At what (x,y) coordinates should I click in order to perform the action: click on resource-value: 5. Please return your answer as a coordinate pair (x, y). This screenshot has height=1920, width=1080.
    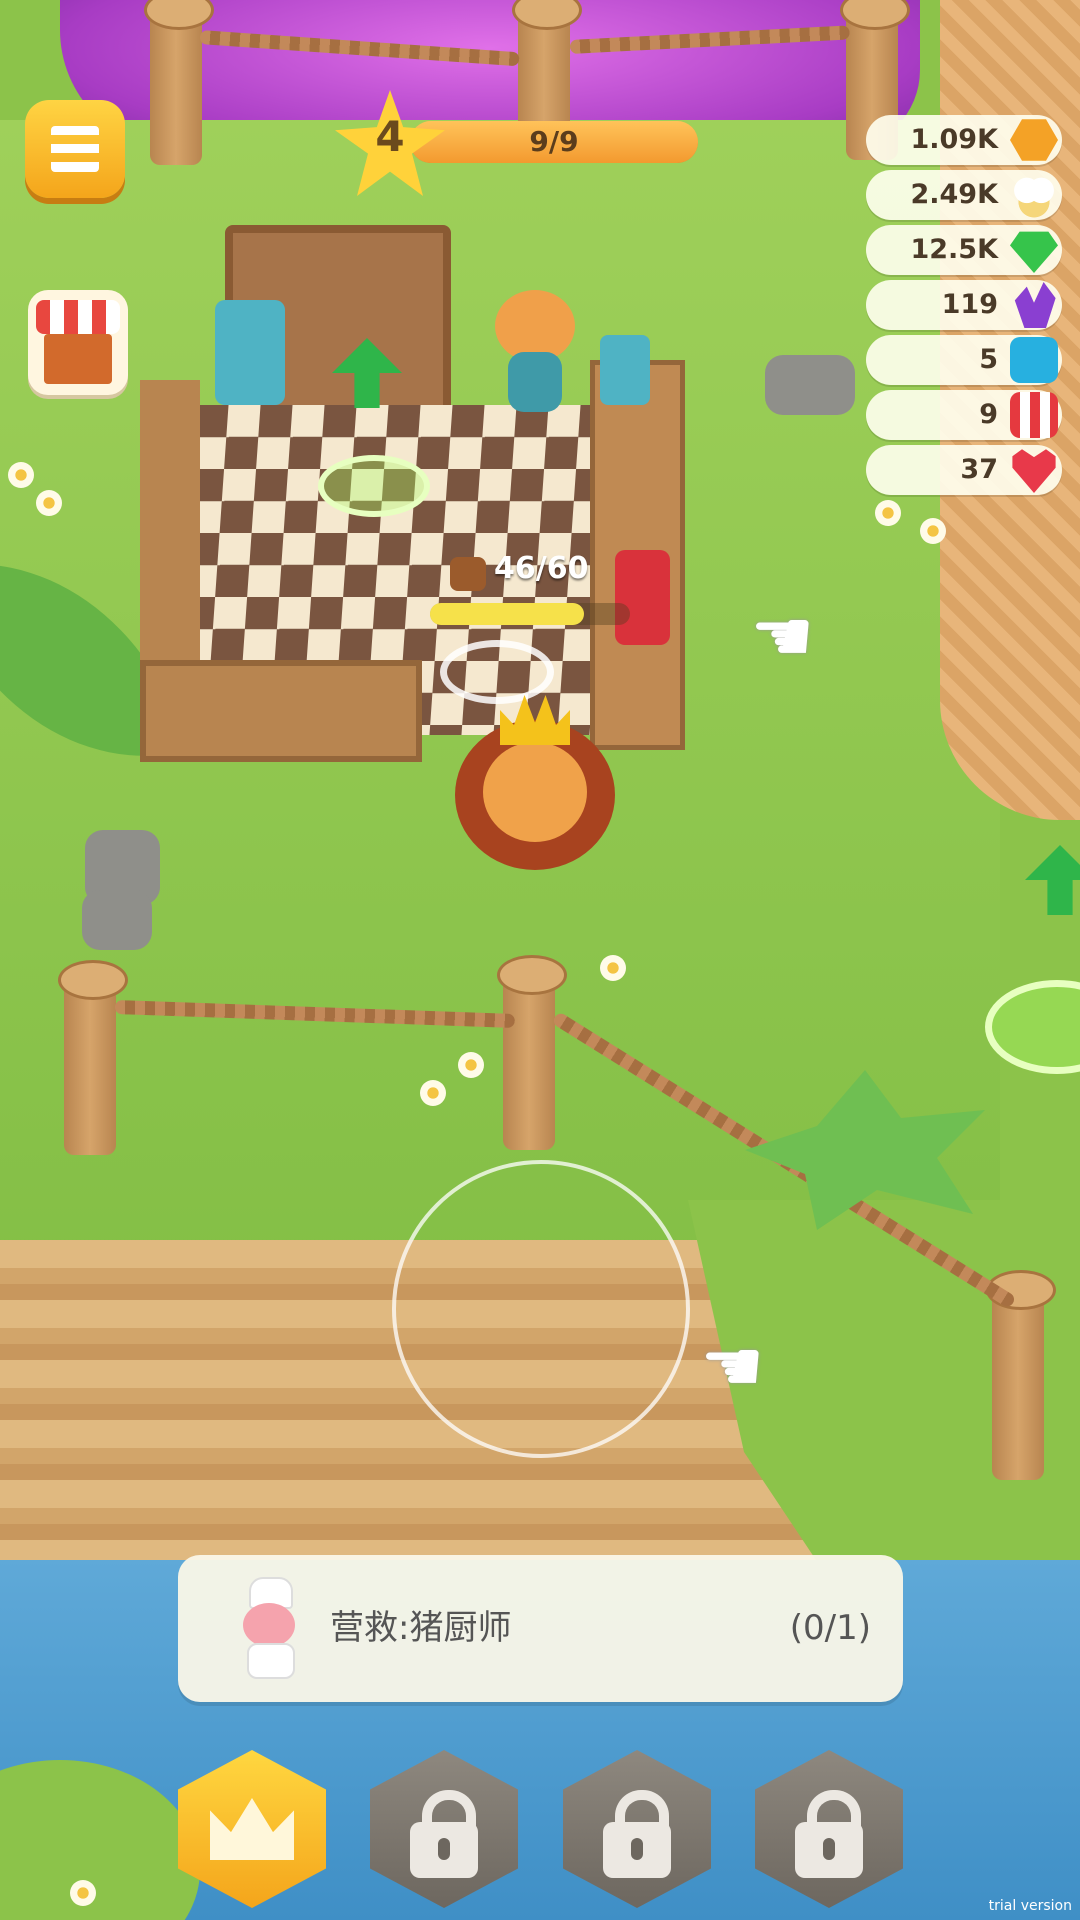
    Looking at the image, I should click on (988, 359).